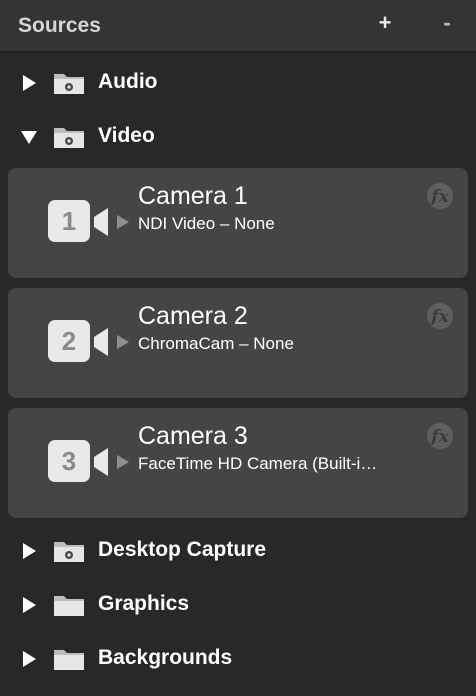  Describe the element at coordinates (182, 549) in the screenshot. I see `group-label: Desktop Capture` at that location.